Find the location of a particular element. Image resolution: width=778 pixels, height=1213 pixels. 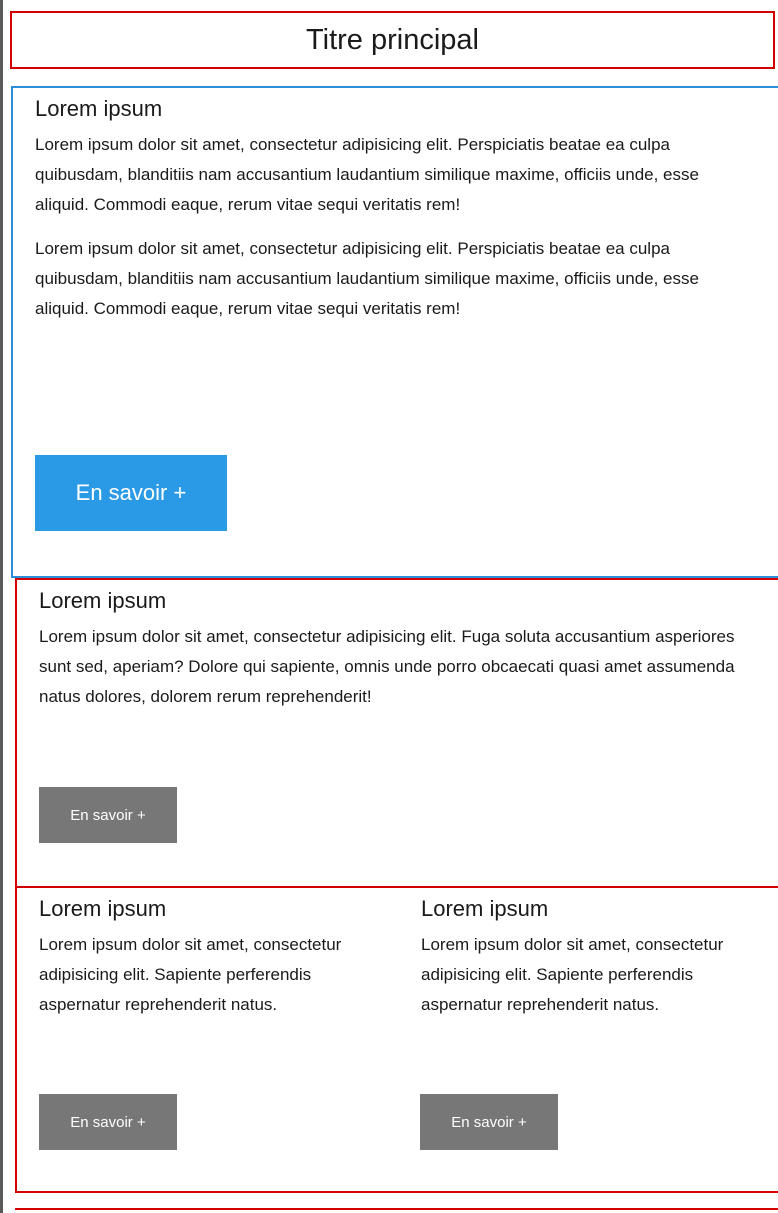

learn-more-button-primary: En savoir + is located at coordinates (131, 493).